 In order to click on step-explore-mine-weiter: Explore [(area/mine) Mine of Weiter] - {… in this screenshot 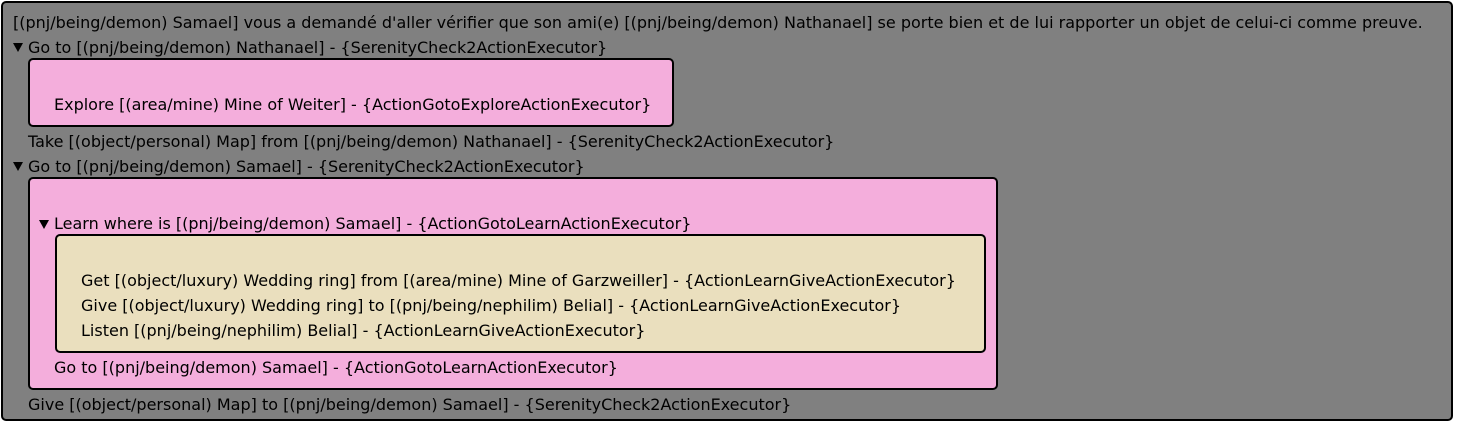, I will do `click(353, 104)`.